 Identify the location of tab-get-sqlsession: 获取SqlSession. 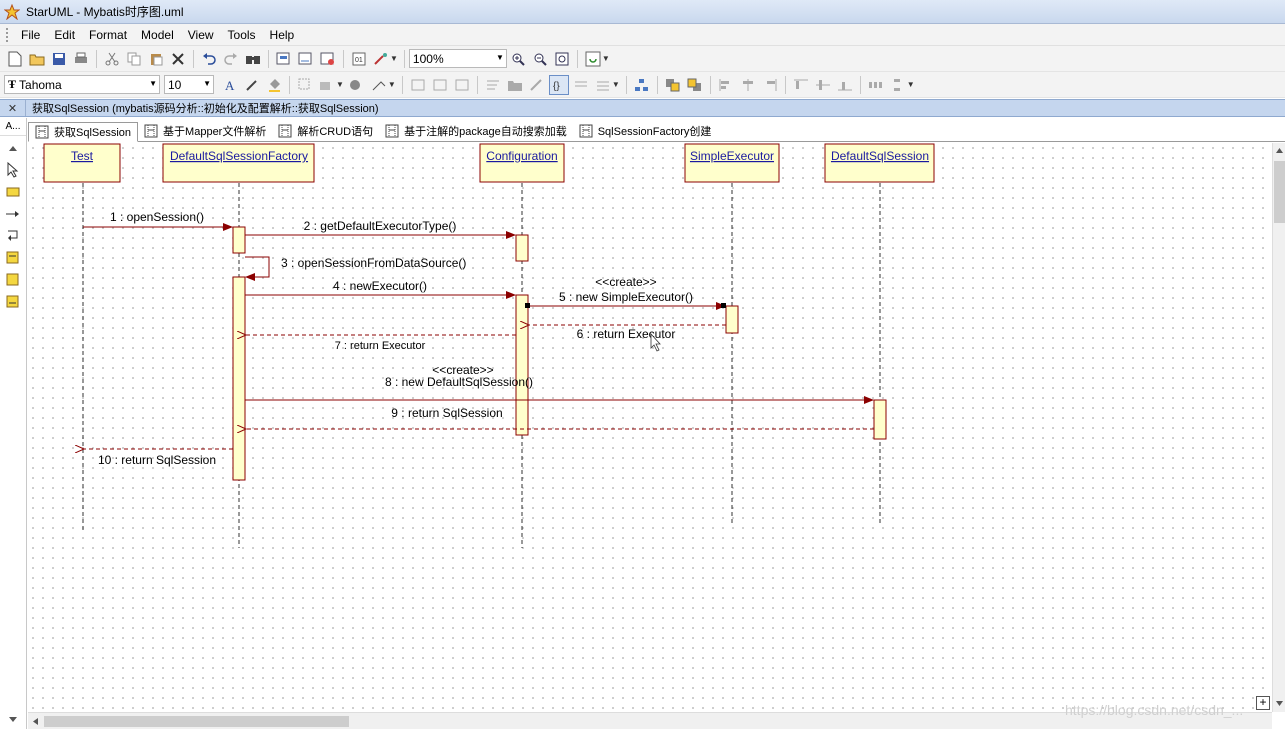
(83, 132).